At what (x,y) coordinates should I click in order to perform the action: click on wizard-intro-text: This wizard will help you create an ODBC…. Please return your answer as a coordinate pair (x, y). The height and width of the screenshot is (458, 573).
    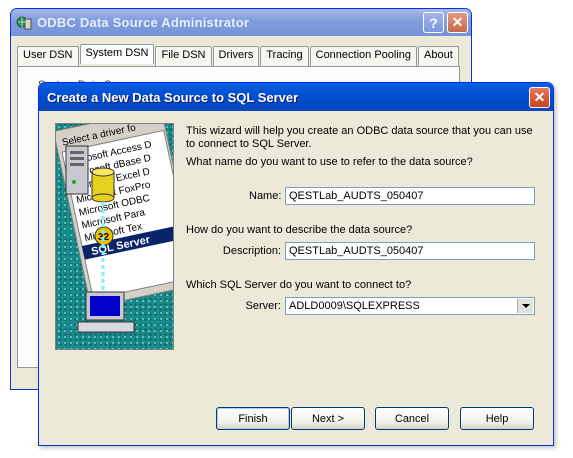
    Looking at the image, I should click on (359, 137).